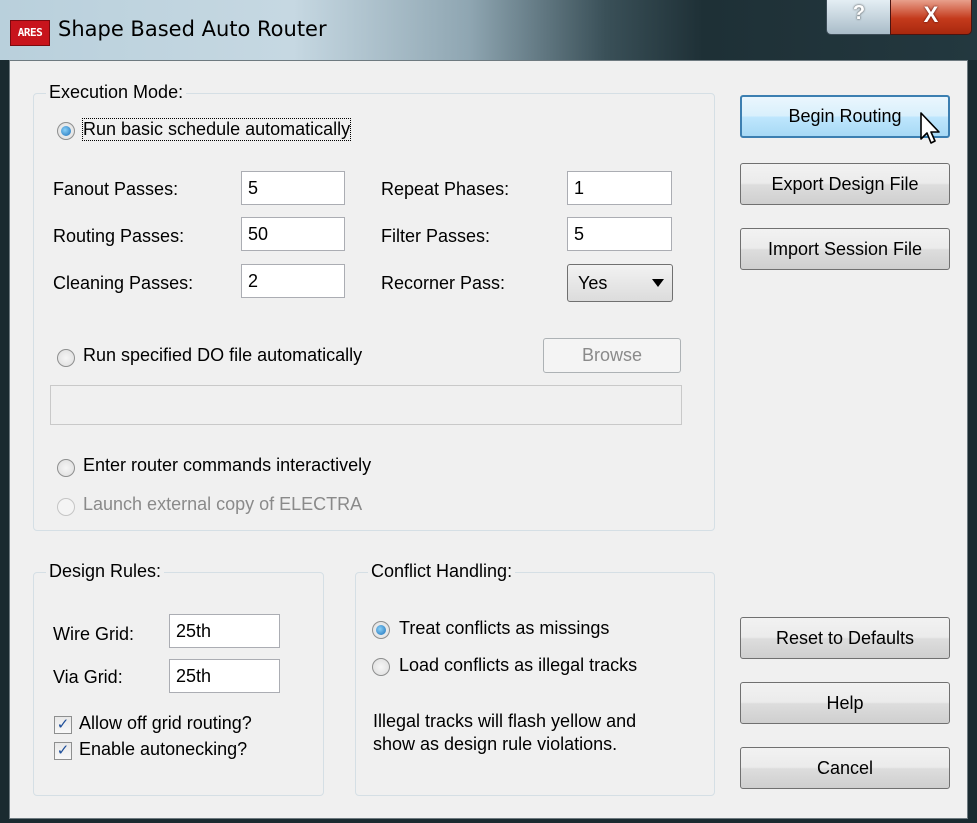 The image size is (977, 823). Describe the element at coordinates (66, 358) in the screenshot. I see `run-do-file-radio` at that location.